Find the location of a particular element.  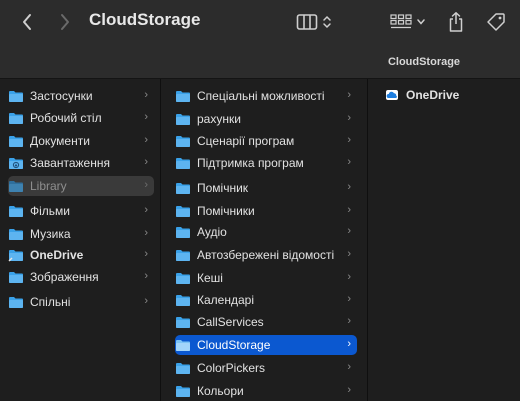

group-button is located at coordinates (408, 22).